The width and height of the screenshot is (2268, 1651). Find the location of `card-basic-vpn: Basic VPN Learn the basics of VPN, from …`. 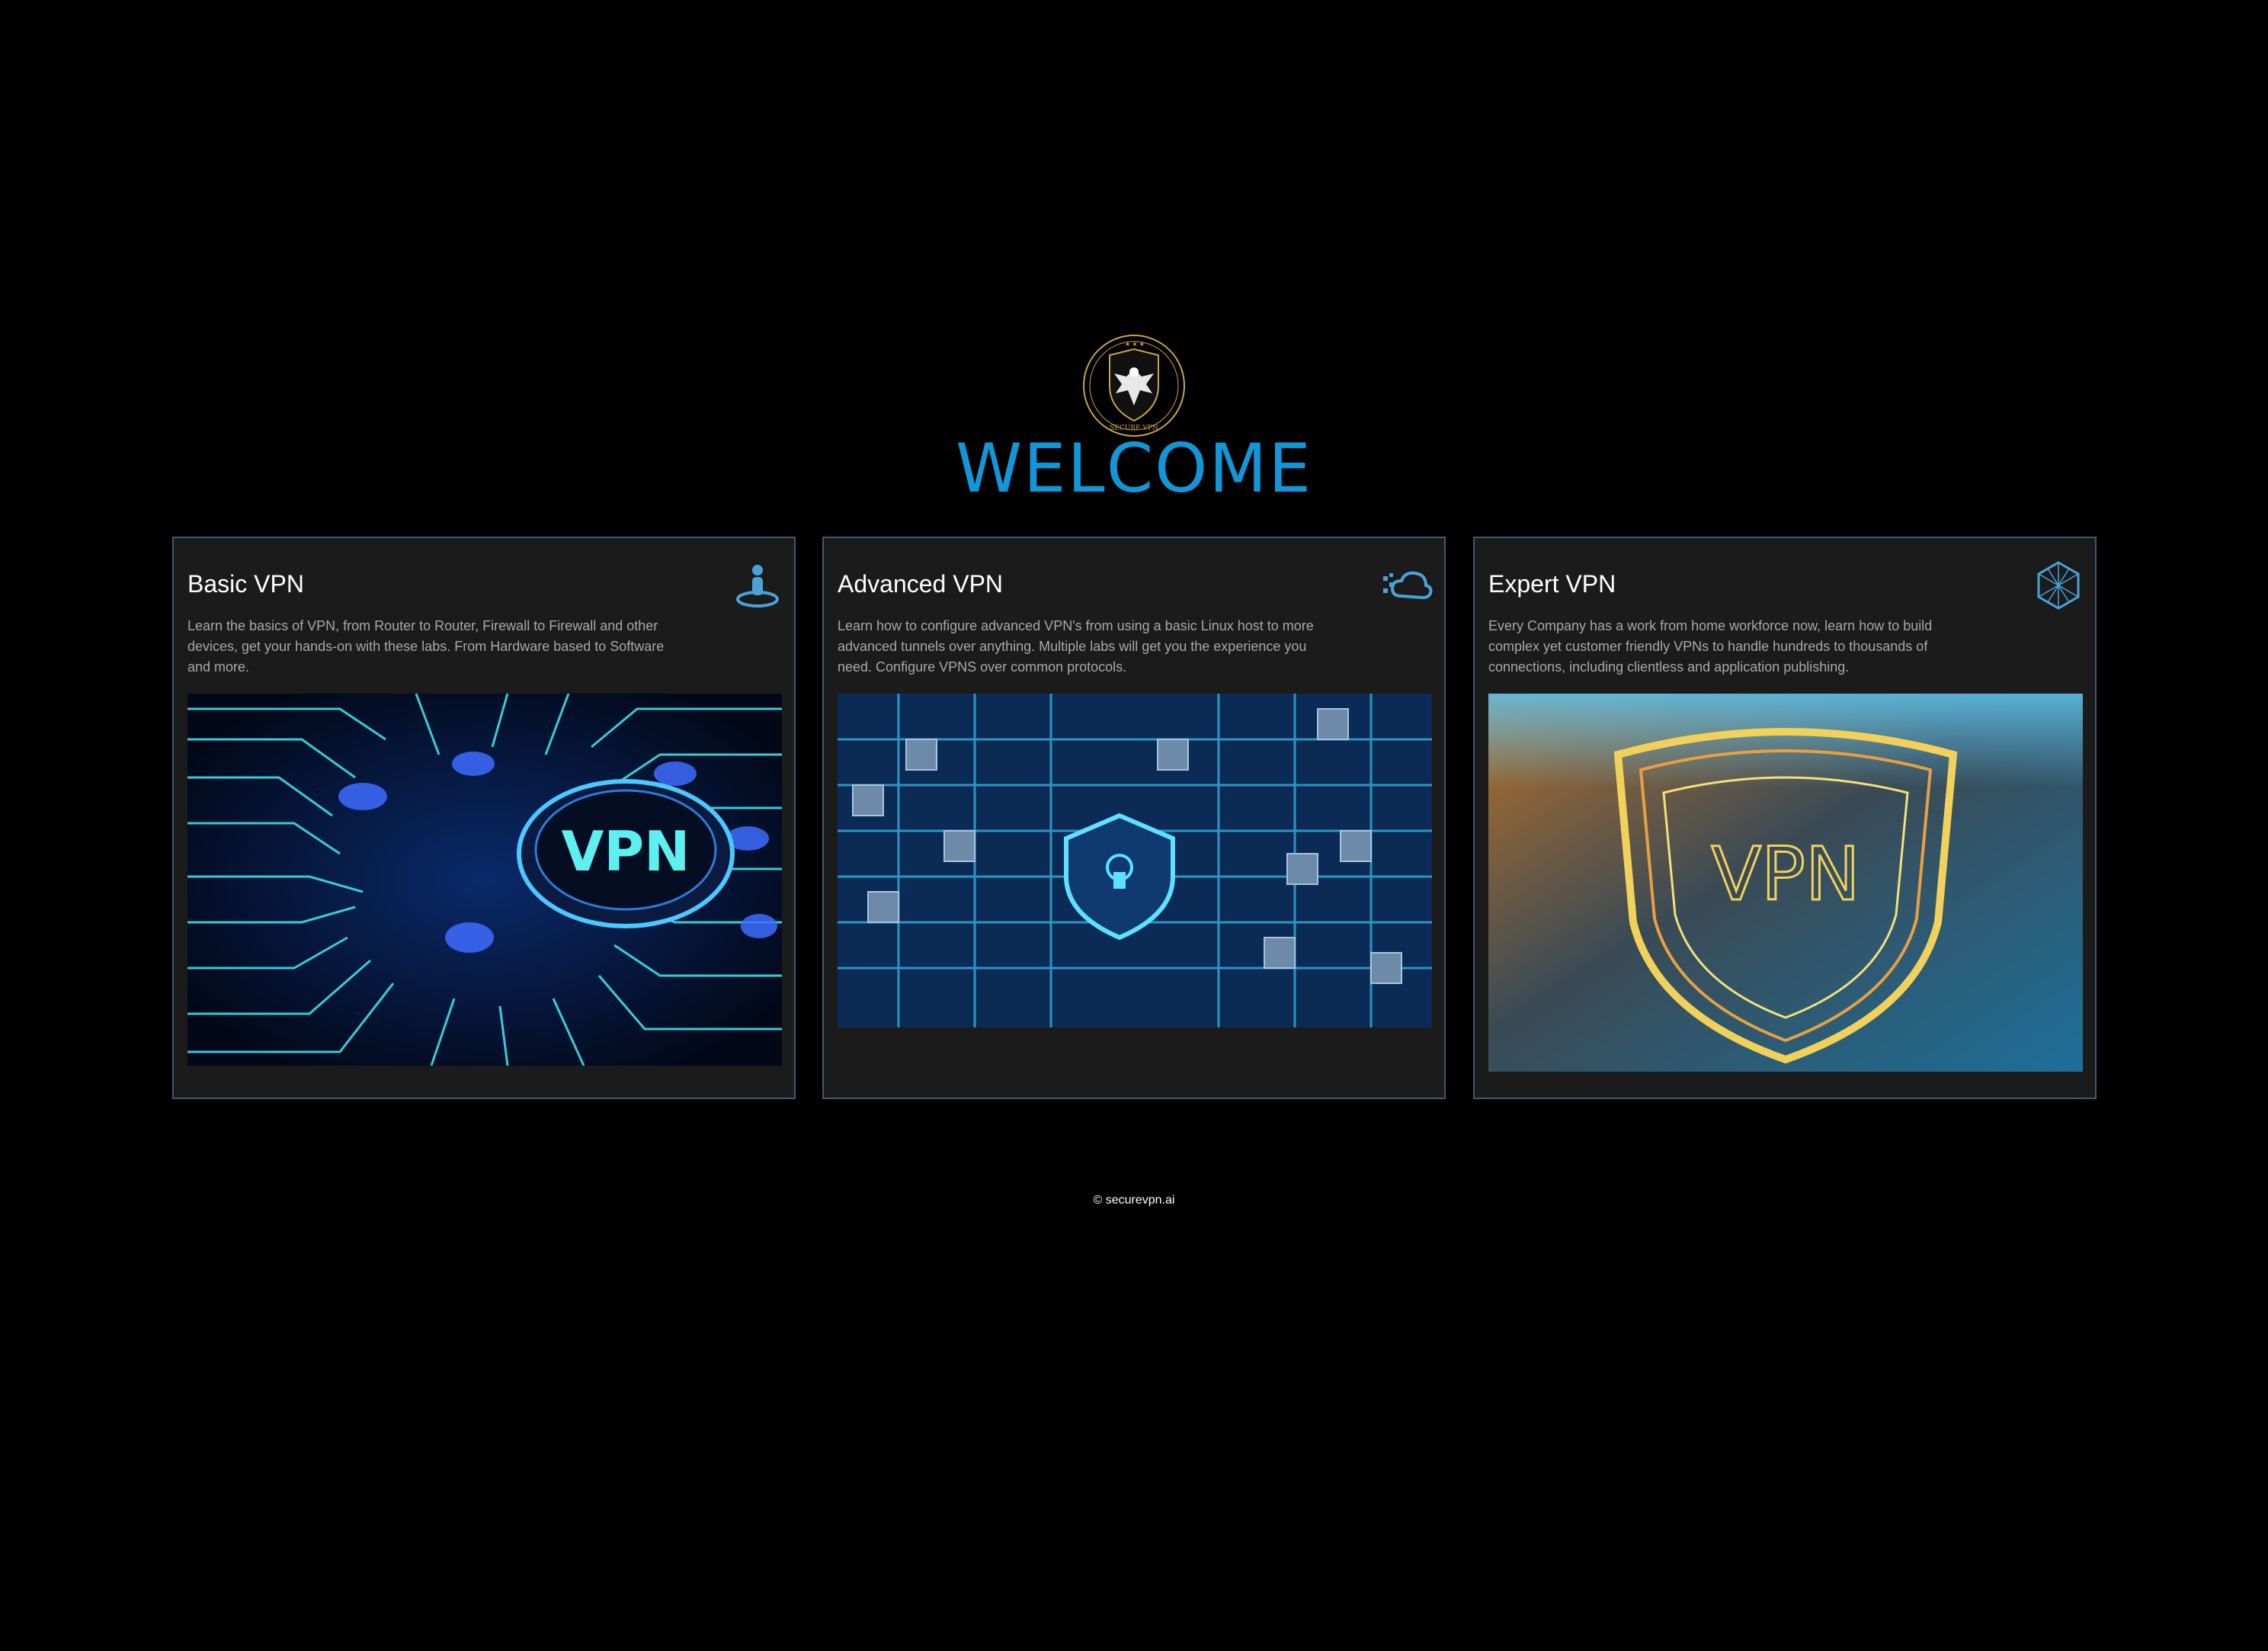

card-basic-vpn: Basic VPN Learn the basics of VPN, from … is located at coordinates (484, 818).